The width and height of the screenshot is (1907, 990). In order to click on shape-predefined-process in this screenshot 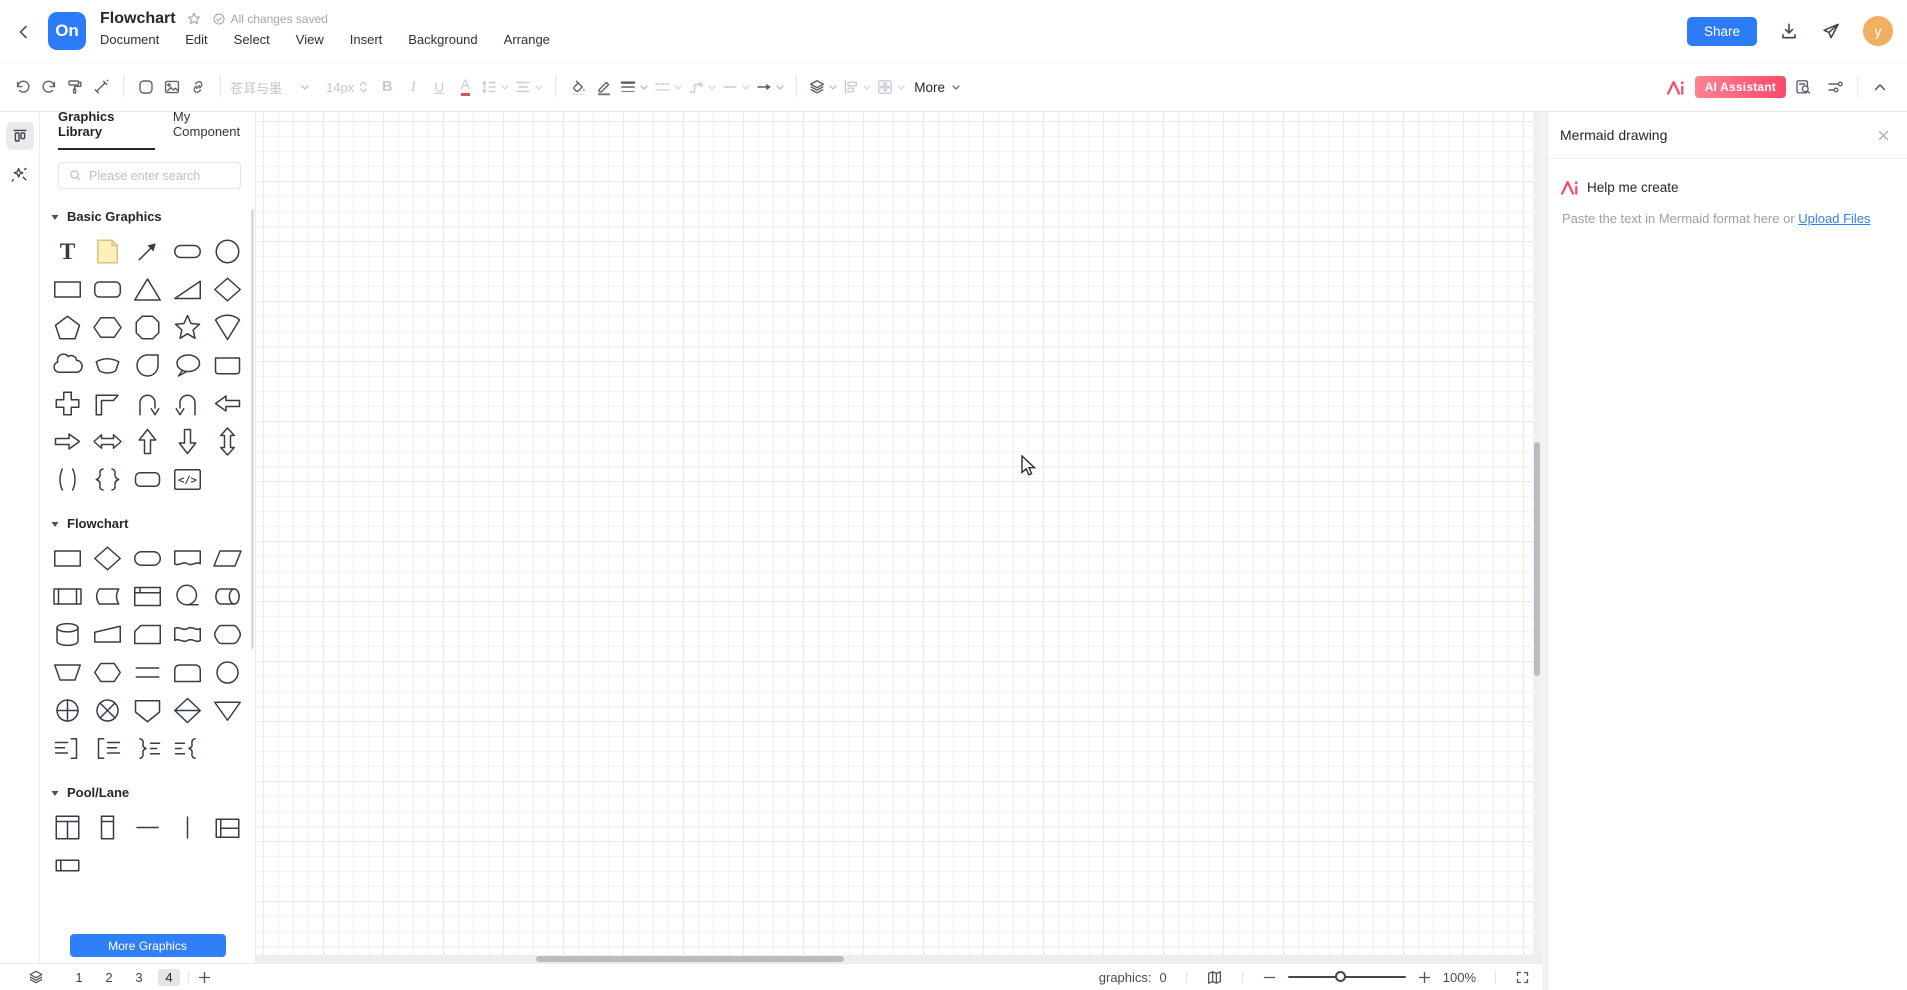, I will do `click(68, 596)`.